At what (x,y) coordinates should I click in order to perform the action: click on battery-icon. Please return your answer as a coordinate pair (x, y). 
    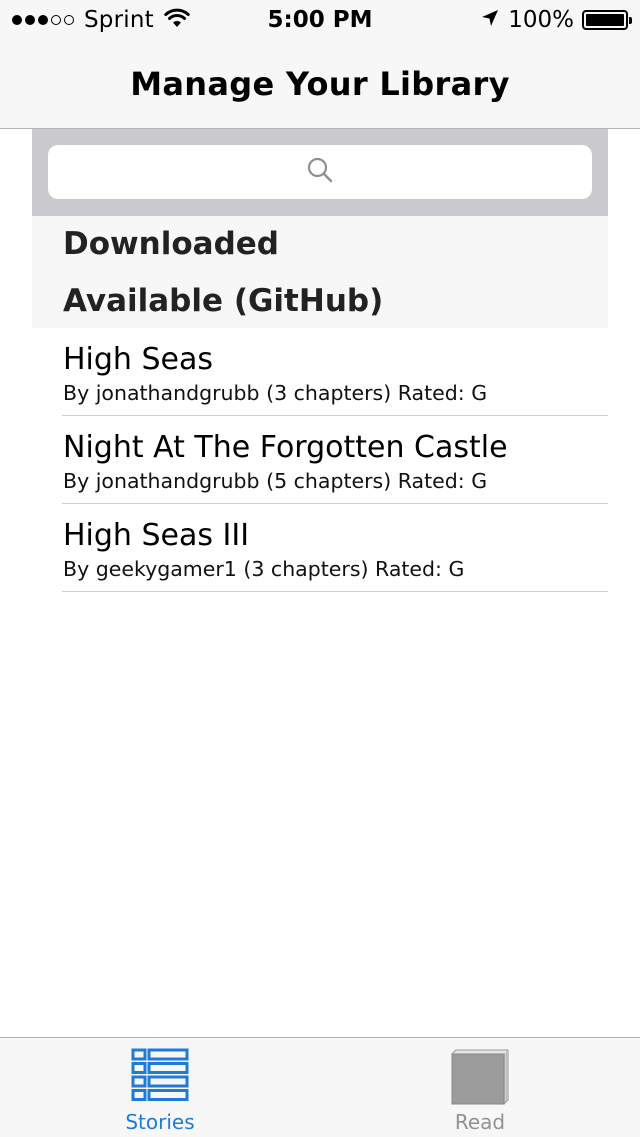
    Looking at the image, I should click on (607, 20).